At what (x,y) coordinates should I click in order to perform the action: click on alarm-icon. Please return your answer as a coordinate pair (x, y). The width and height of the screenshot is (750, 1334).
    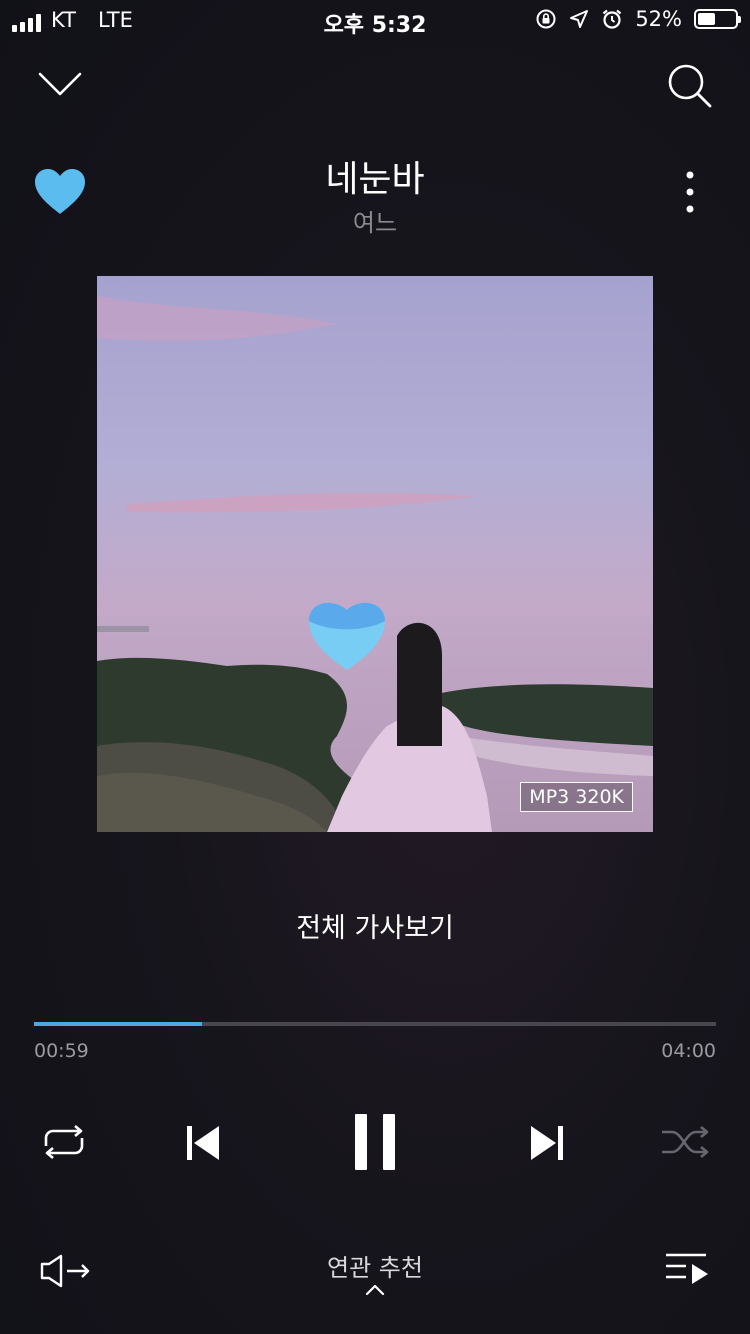
    Looking at the image, I should click on (612, 19).